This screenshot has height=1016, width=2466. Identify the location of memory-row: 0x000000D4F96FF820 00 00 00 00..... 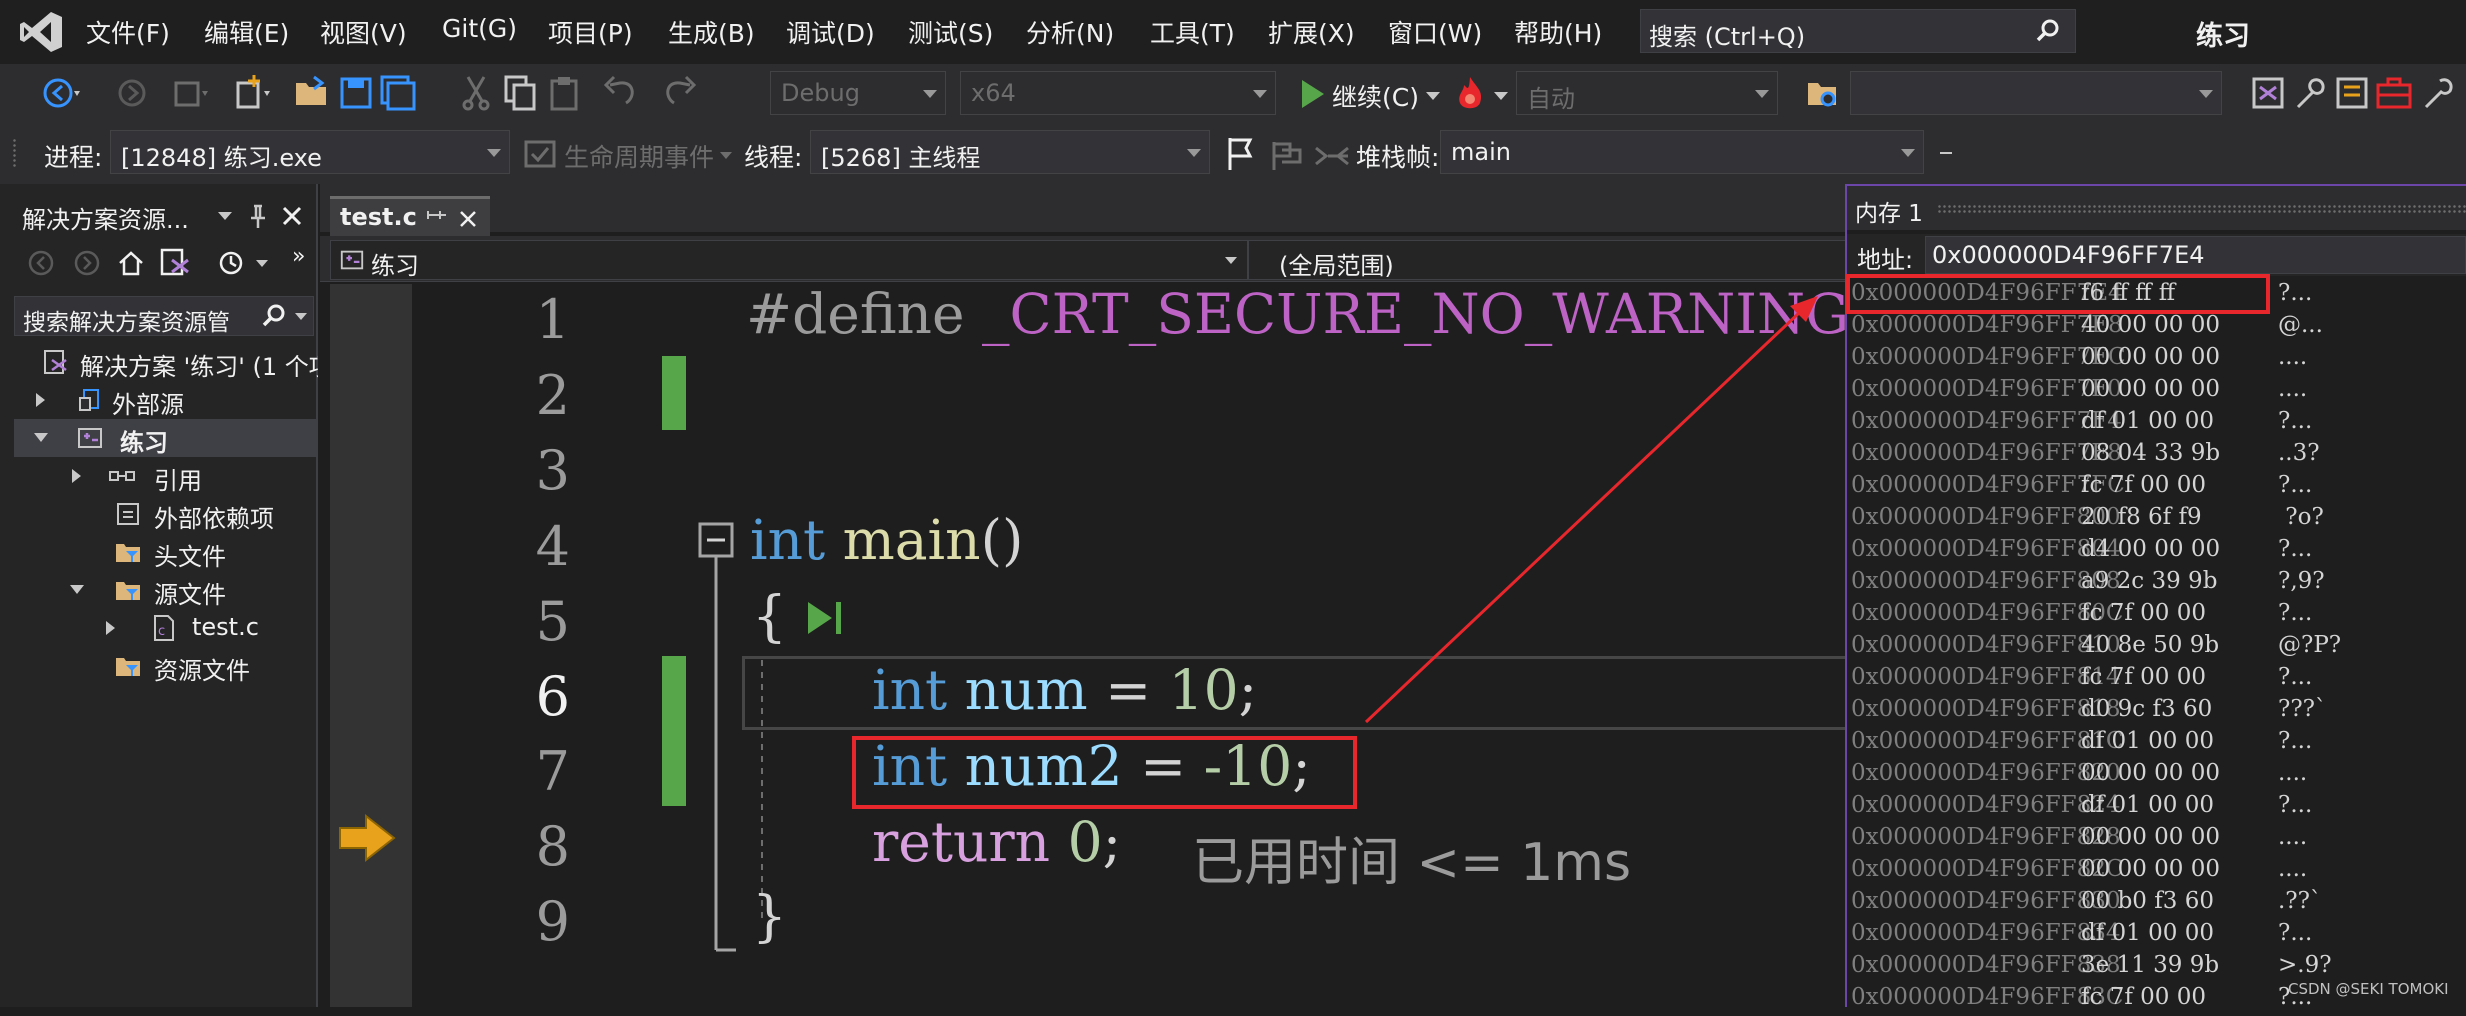
(2157, 776).